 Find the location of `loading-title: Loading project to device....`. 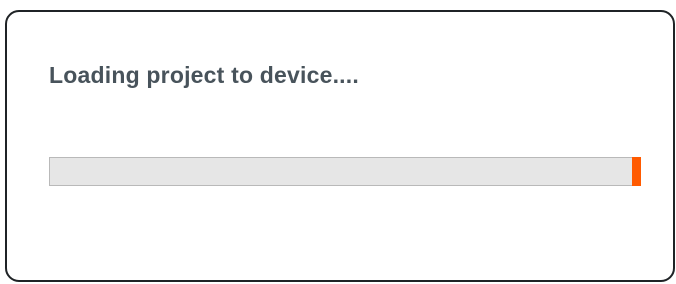

loading-title: Loading project to device.... is located at coordinates (204, 75).